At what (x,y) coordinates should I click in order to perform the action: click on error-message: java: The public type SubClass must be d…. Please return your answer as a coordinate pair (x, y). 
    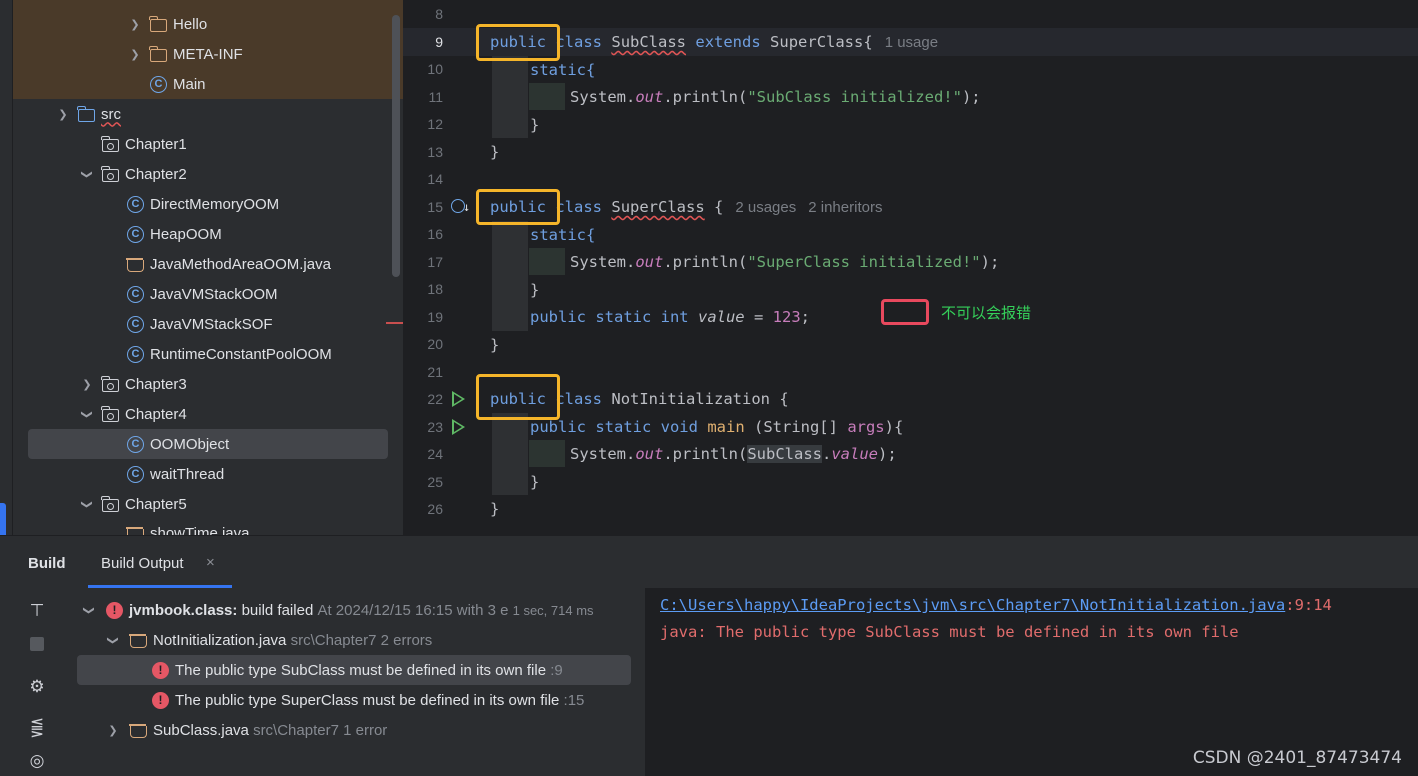
    Looking at the image, I should click on (949, 632).